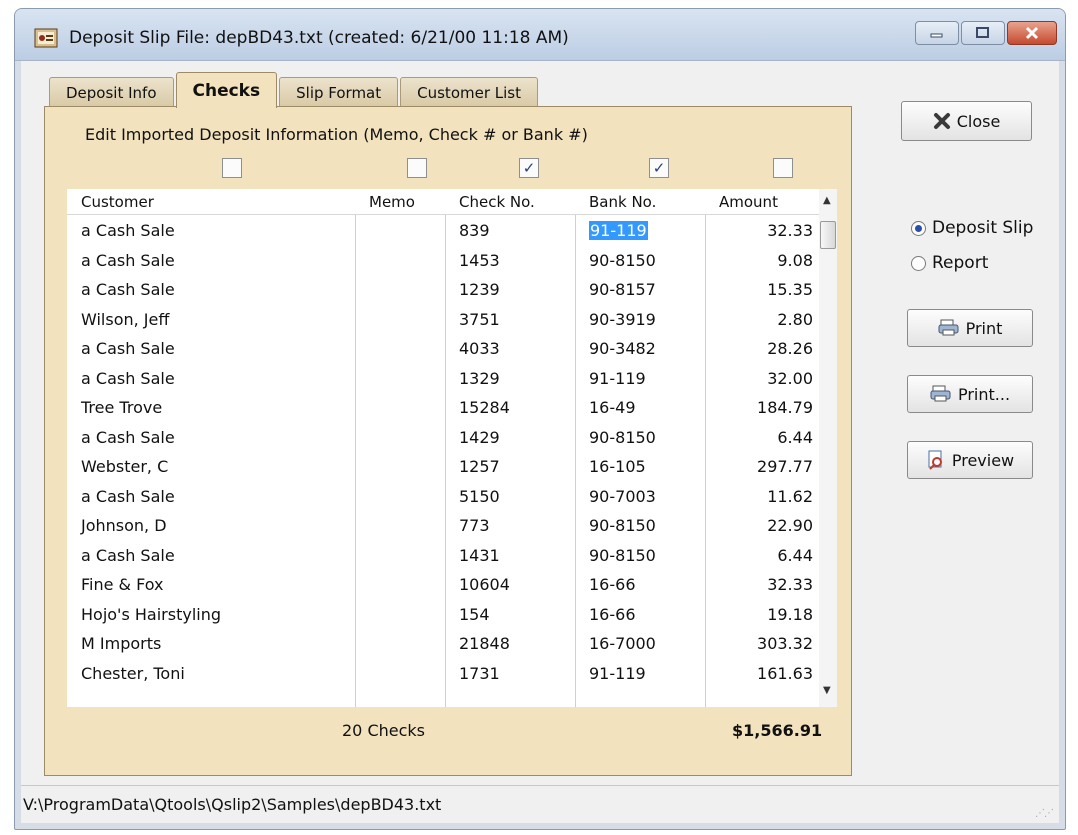 This screenshot has height=835, width=1078. Describe the element at coordinates (622, 496) in the screenshot. I see `cell-bank: 90-7003` at that location.